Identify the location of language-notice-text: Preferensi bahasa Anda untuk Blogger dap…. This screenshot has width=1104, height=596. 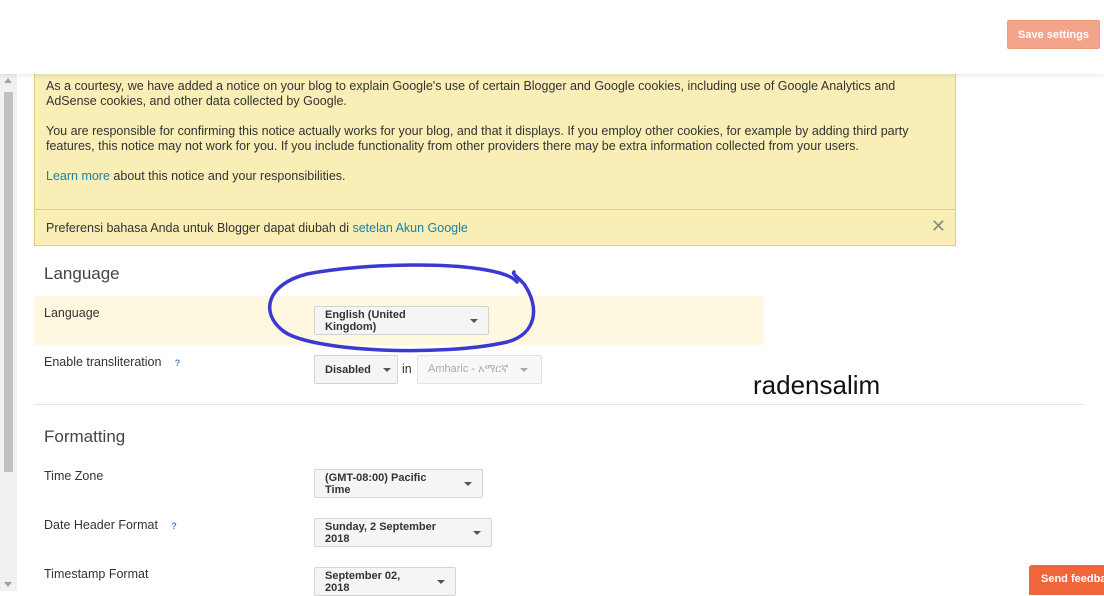
(199, 228).